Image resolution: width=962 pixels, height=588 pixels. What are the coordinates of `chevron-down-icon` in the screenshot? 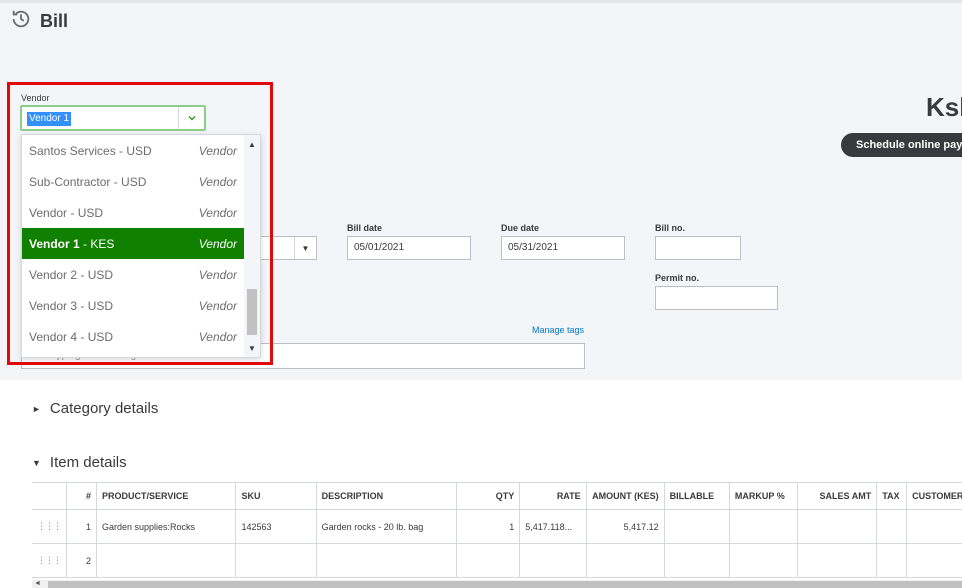 It's located at (191, 118).